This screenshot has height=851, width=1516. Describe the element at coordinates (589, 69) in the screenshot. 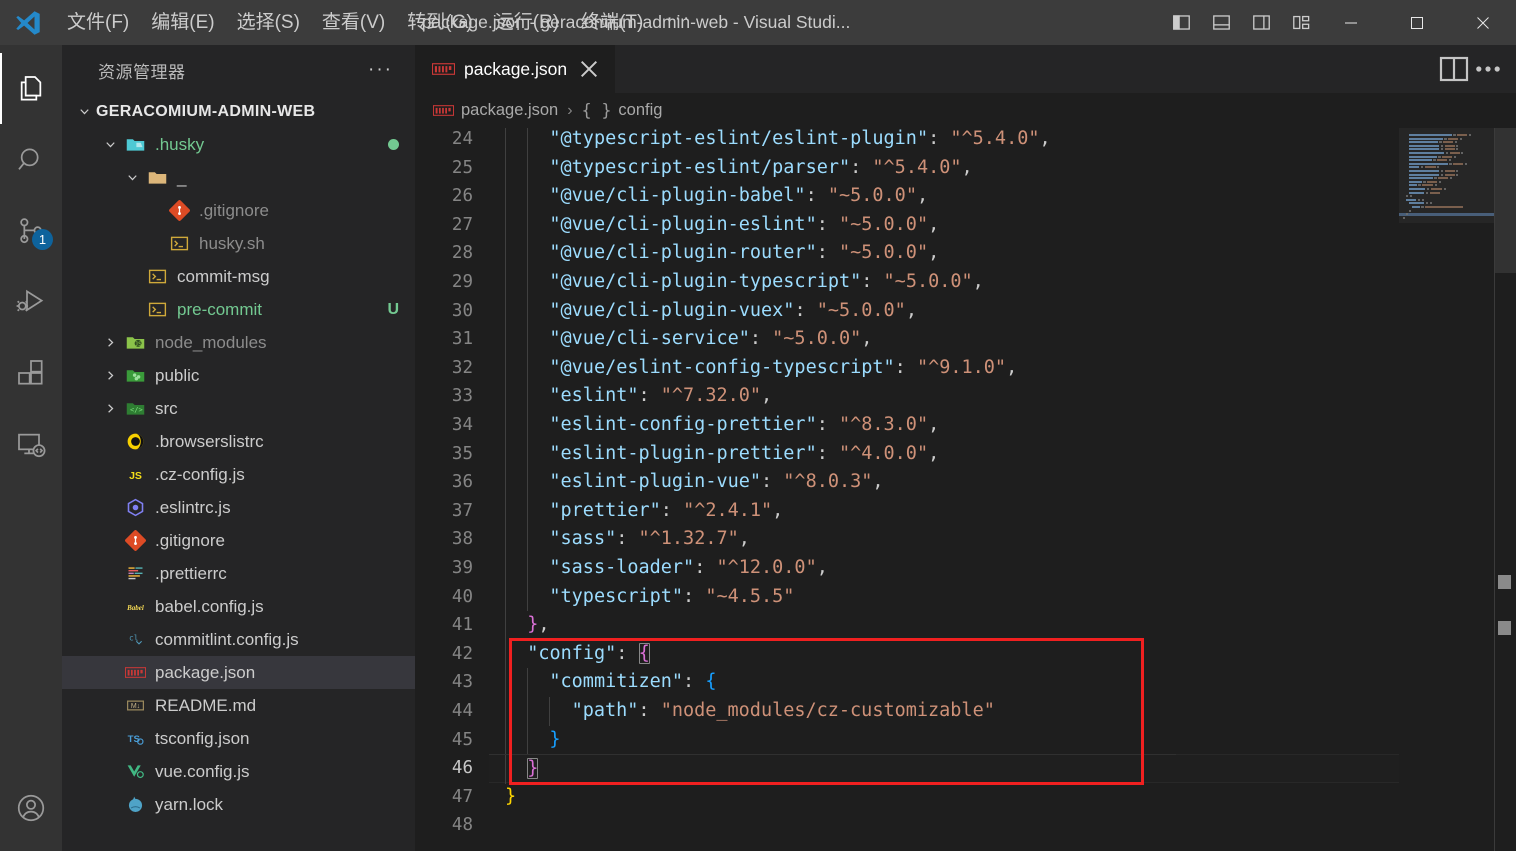

I see `close-icon` at that location.